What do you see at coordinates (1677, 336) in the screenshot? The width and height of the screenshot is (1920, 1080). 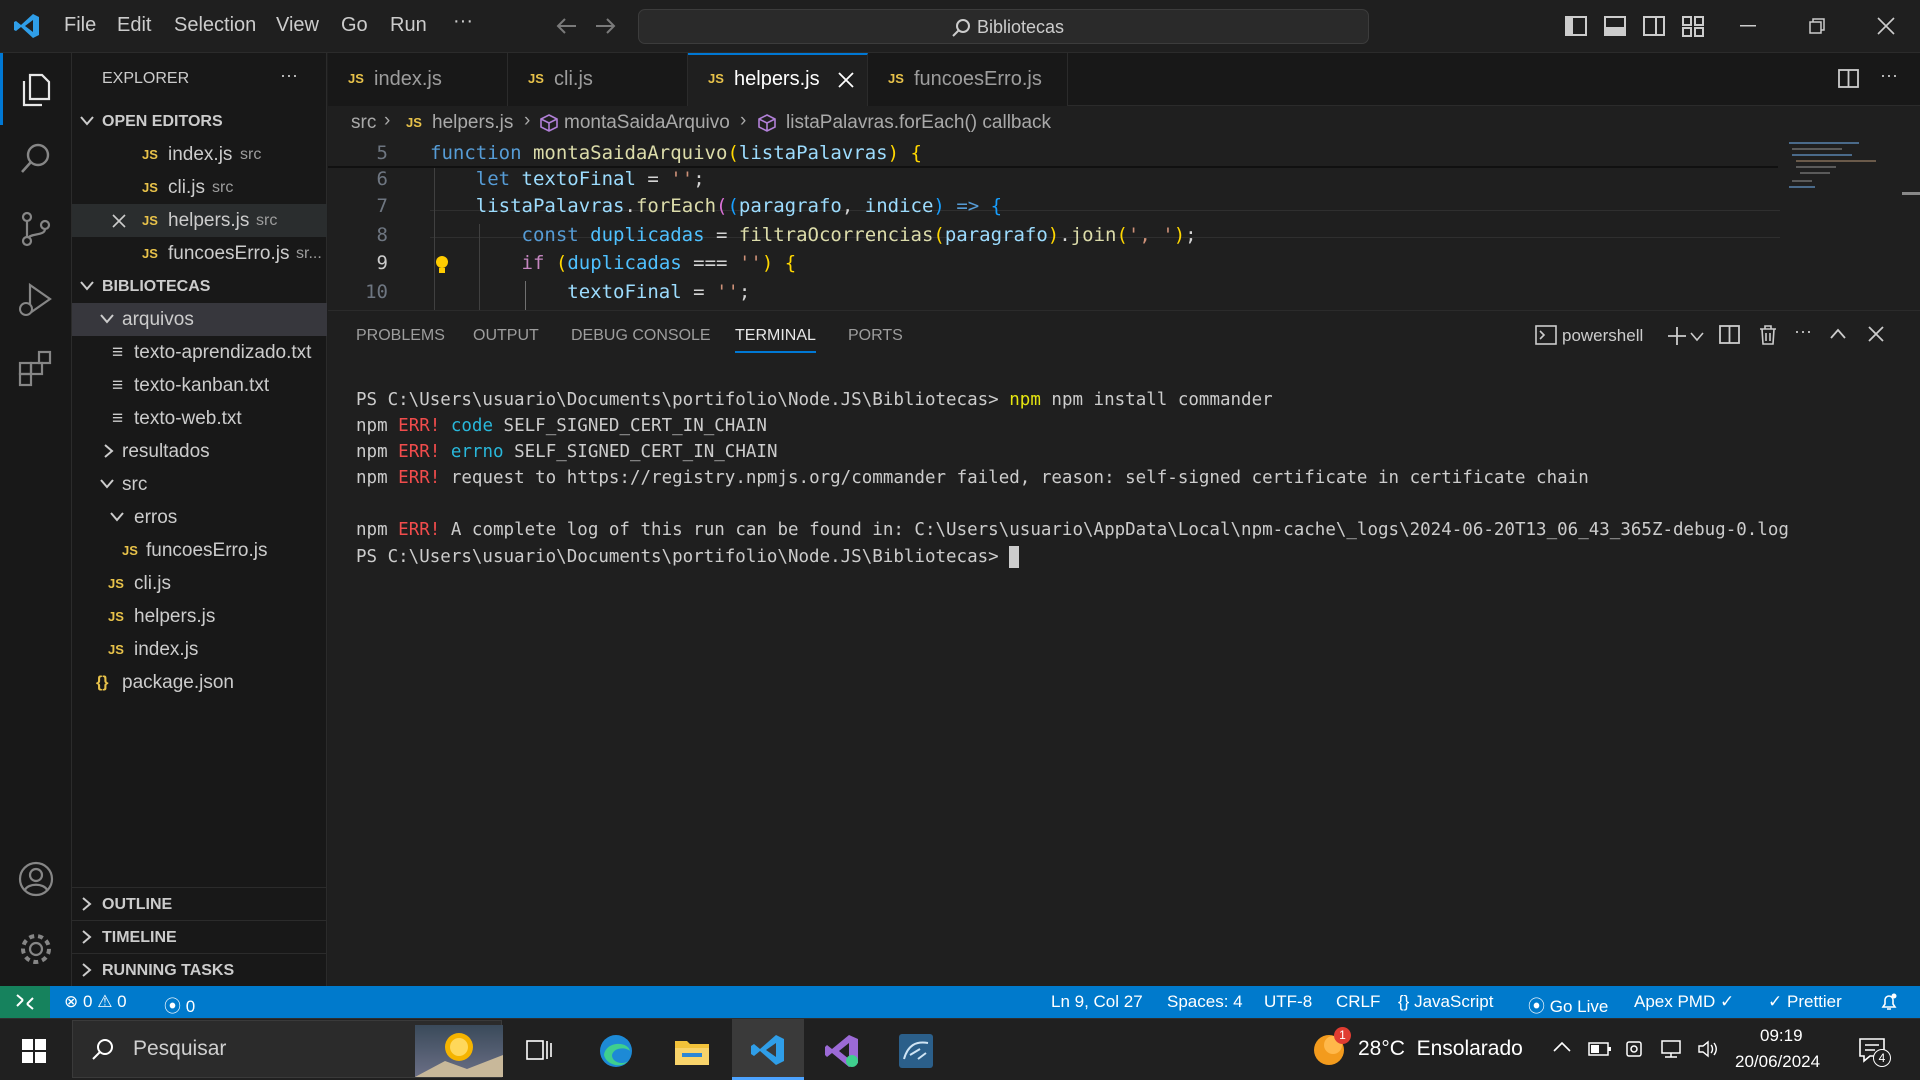 I see `new-terminal-icon` at bounding box center [1677, 336].